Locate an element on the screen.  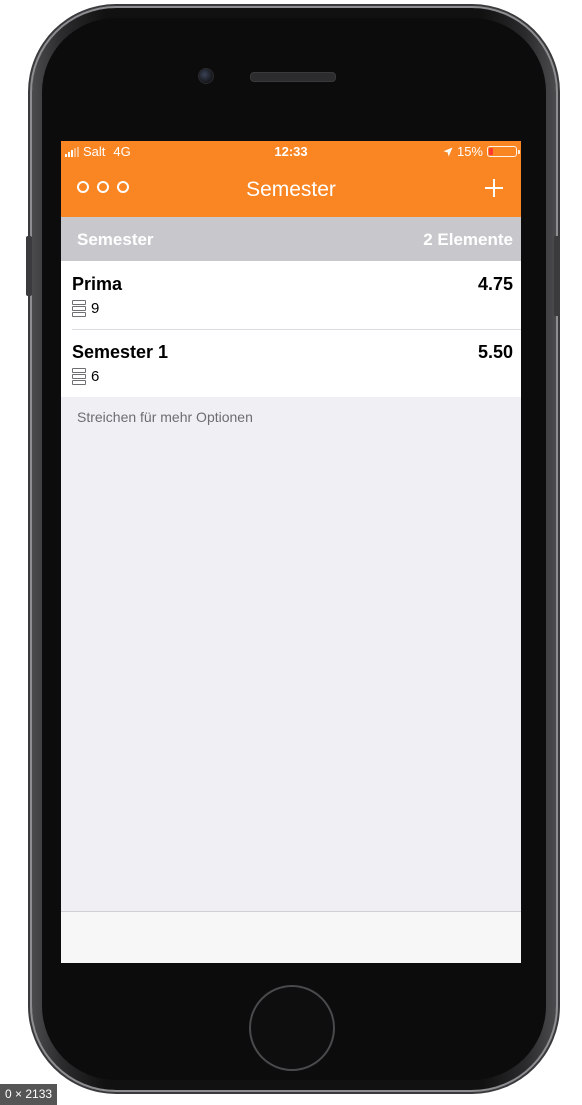
home-button is located at coordinates (292, 1028).